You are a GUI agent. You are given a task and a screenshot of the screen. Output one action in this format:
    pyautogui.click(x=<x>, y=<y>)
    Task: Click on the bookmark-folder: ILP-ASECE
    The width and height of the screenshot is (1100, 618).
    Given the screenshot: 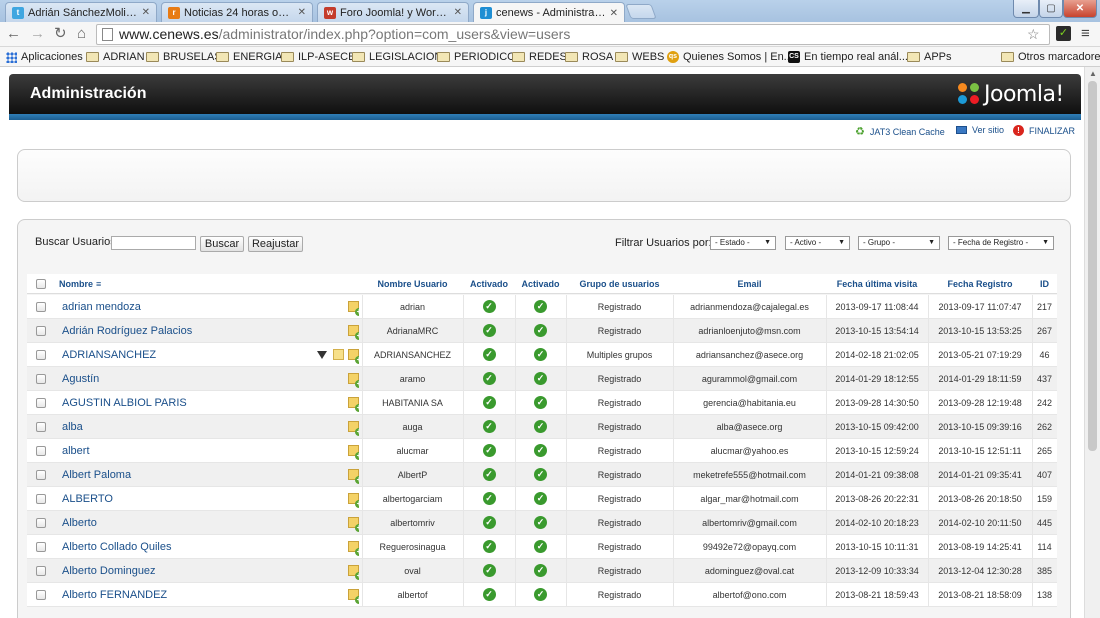 What is the action you would take?
    pyautogui.click(x=318, y=57)
    